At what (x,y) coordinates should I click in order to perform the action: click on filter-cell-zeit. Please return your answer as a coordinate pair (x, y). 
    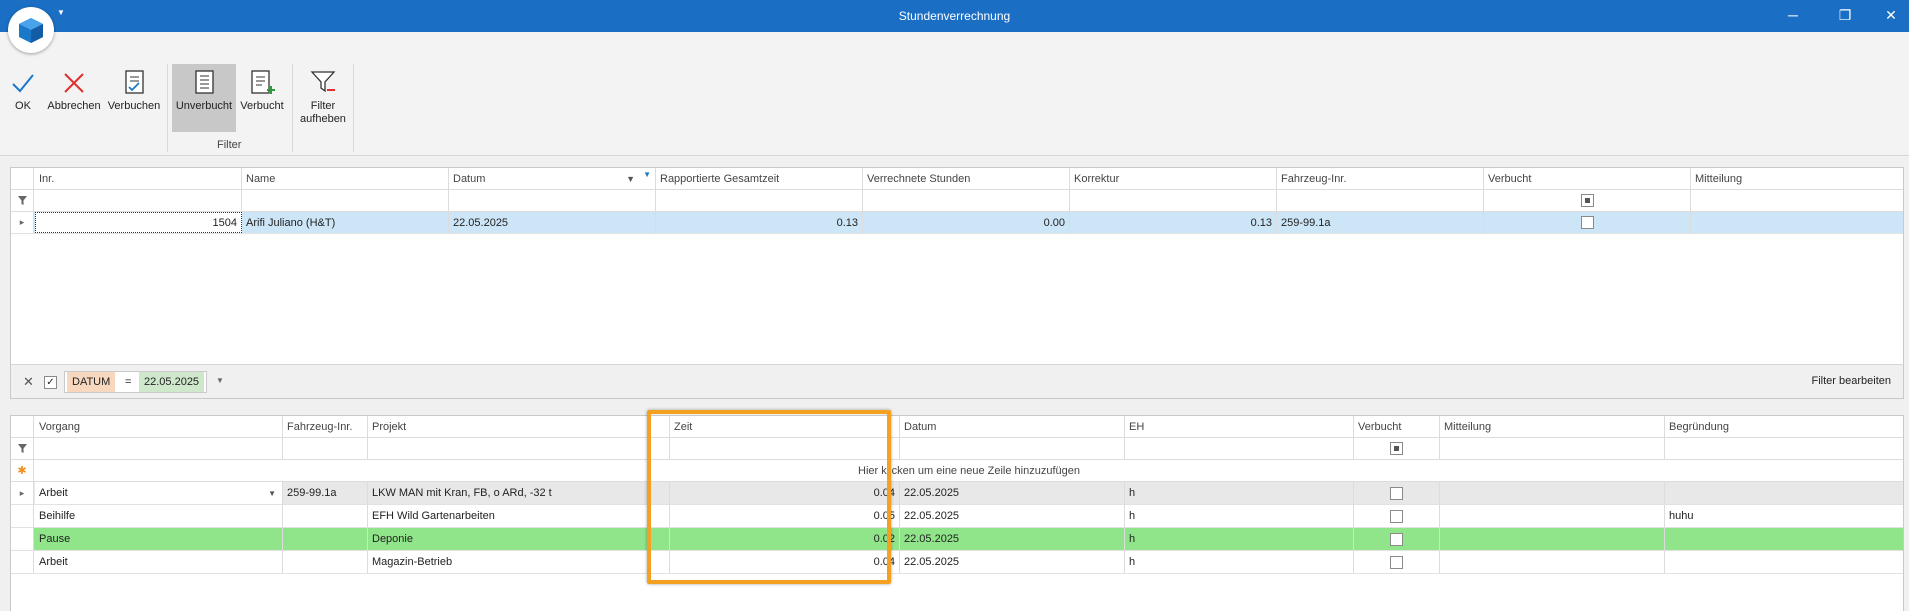
    Looking at the image, I should click on (785, 448).